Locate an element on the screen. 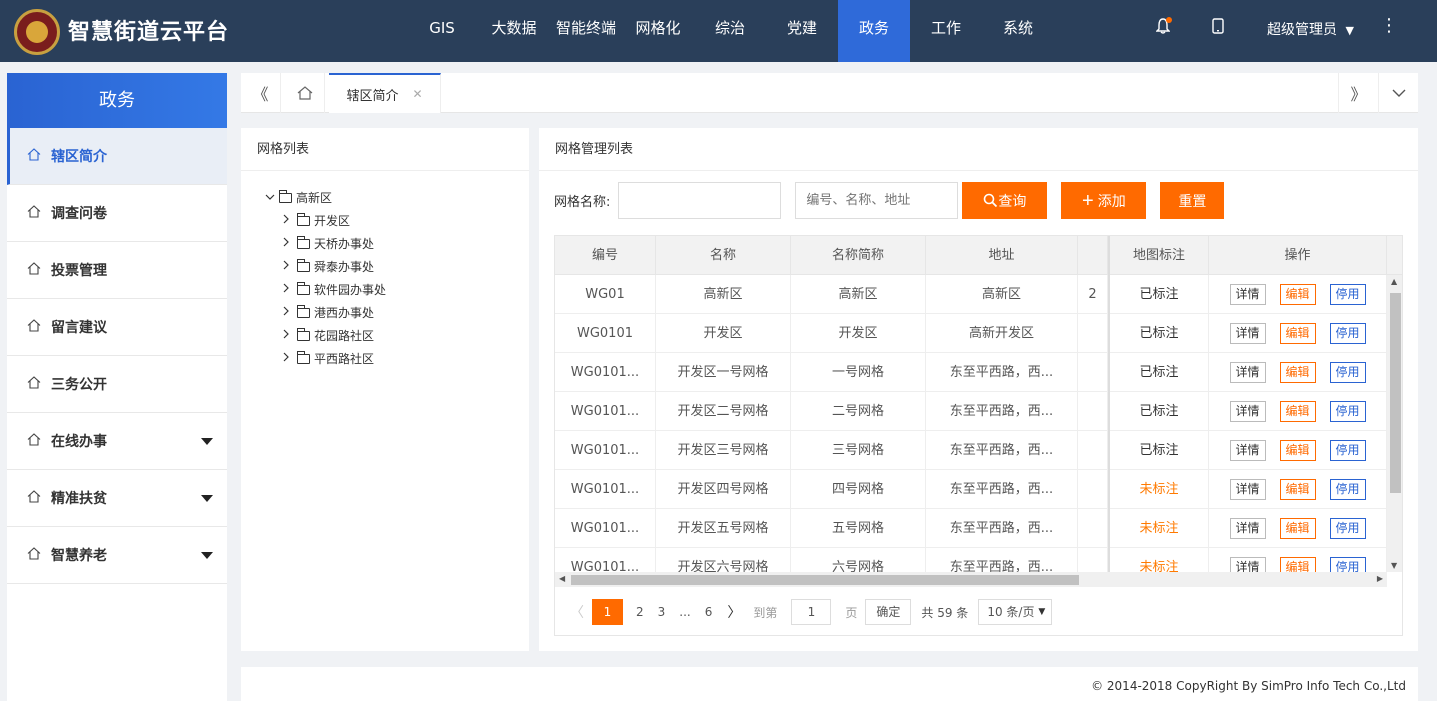 This screenshot has height=701, width=1437. search-input is located at coordinates (877, 200).